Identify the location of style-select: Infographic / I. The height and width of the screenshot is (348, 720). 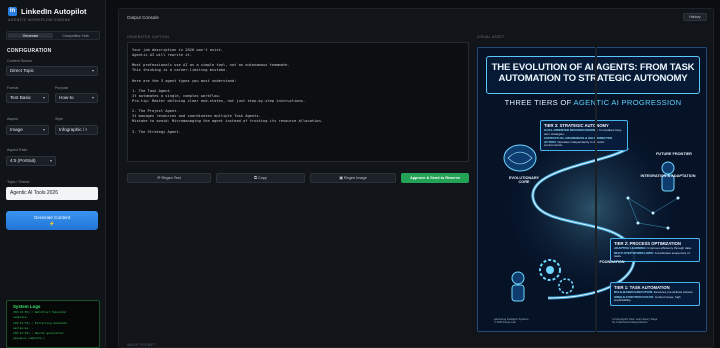
(76, 130).